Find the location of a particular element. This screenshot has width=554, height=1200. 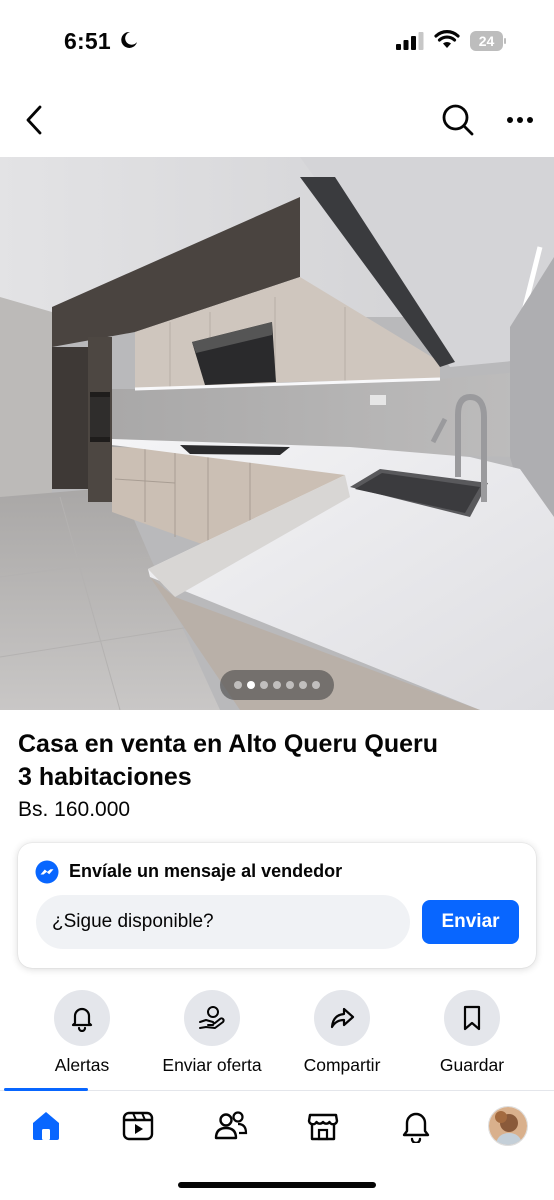

send-offer-label: Enviar oferta is located at coordinates (212, 1065).